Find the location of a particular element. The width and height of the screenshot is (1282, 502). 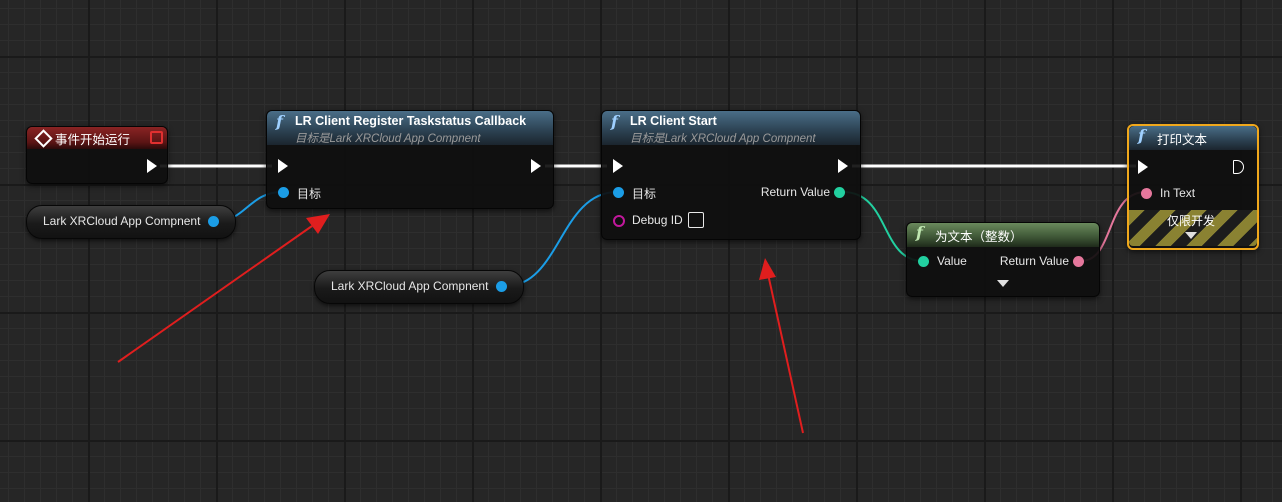

start-return-label: Return Value is located at coordinates (795, 192).